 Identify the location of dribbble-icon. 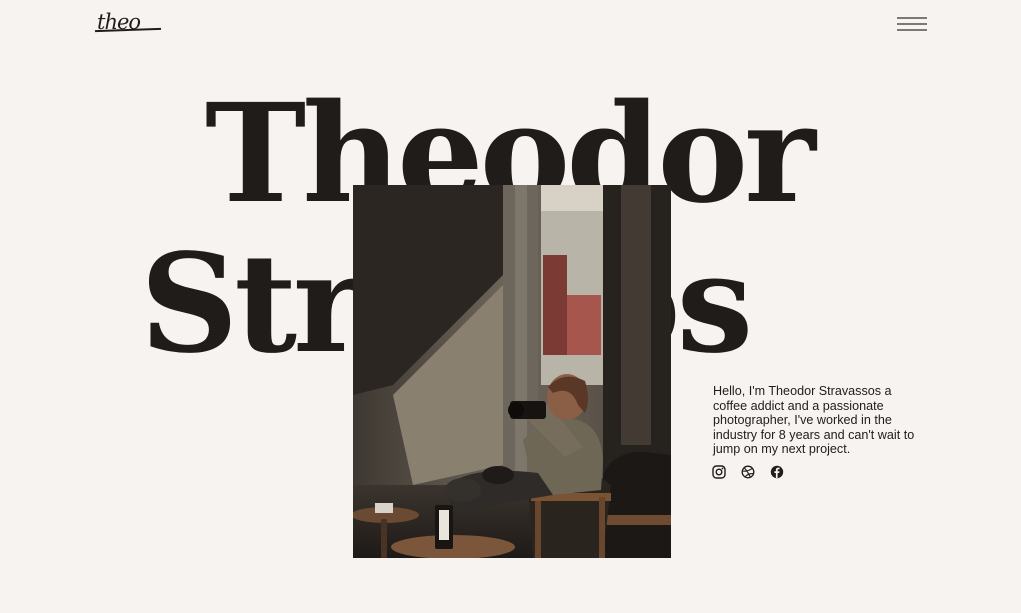
(748, 472).